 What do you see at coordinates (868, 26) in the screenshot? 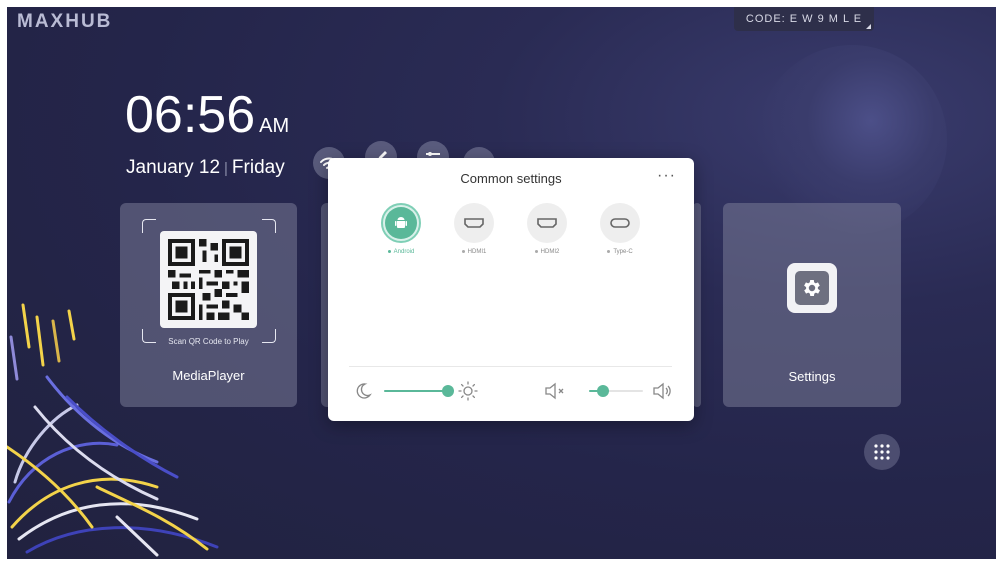
I see `corner-indicator-icon` at bounding box center [868, 26].